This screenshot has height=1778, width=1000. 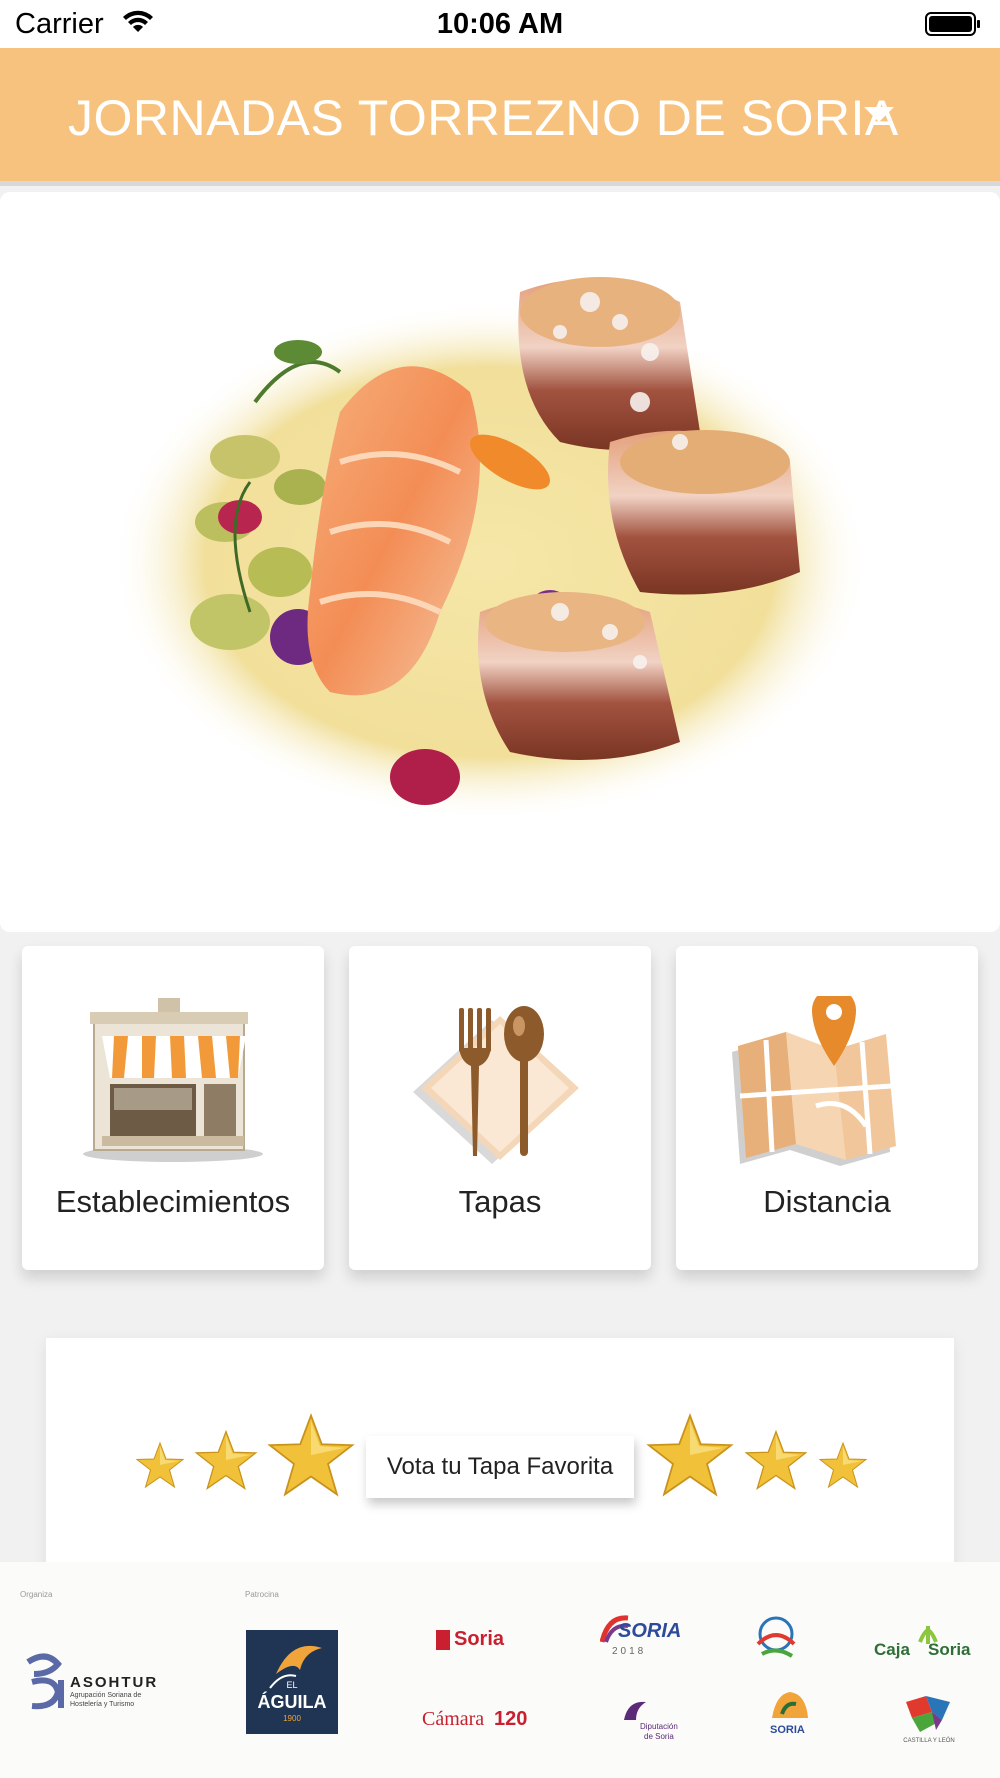 I want to click on status-bar: Carrier 10:06 AM, so click(x=500, y=24).